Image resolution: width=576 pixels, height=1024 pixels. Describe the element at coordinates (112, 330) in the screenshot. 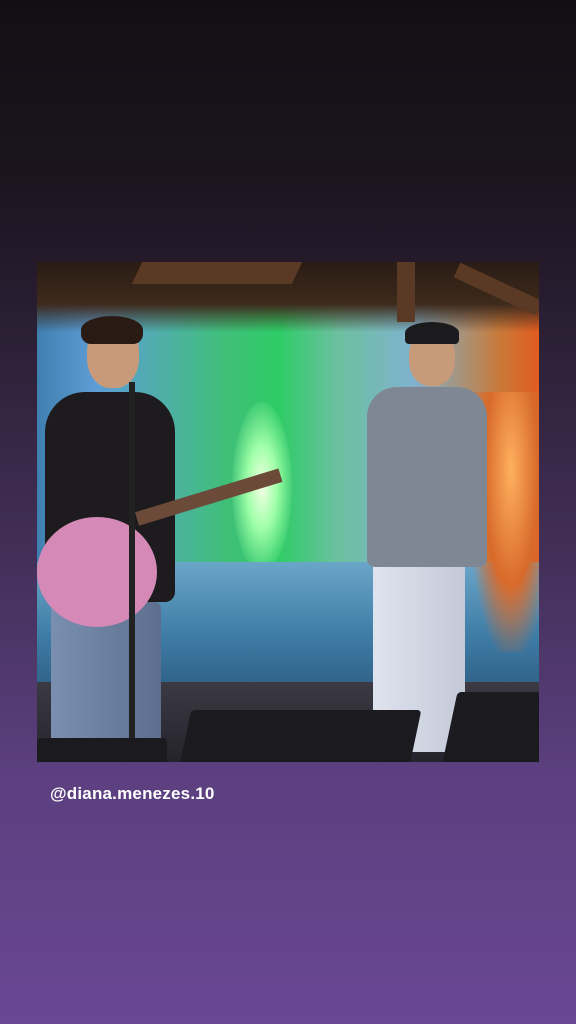

I see `guitarist-hair` at that location.